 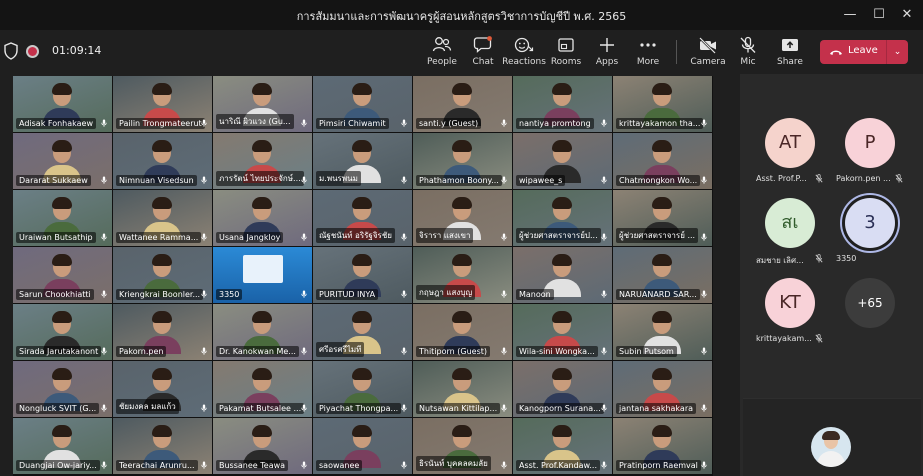 I want to click on apps-button: Apps, so click(x=607, y=53).